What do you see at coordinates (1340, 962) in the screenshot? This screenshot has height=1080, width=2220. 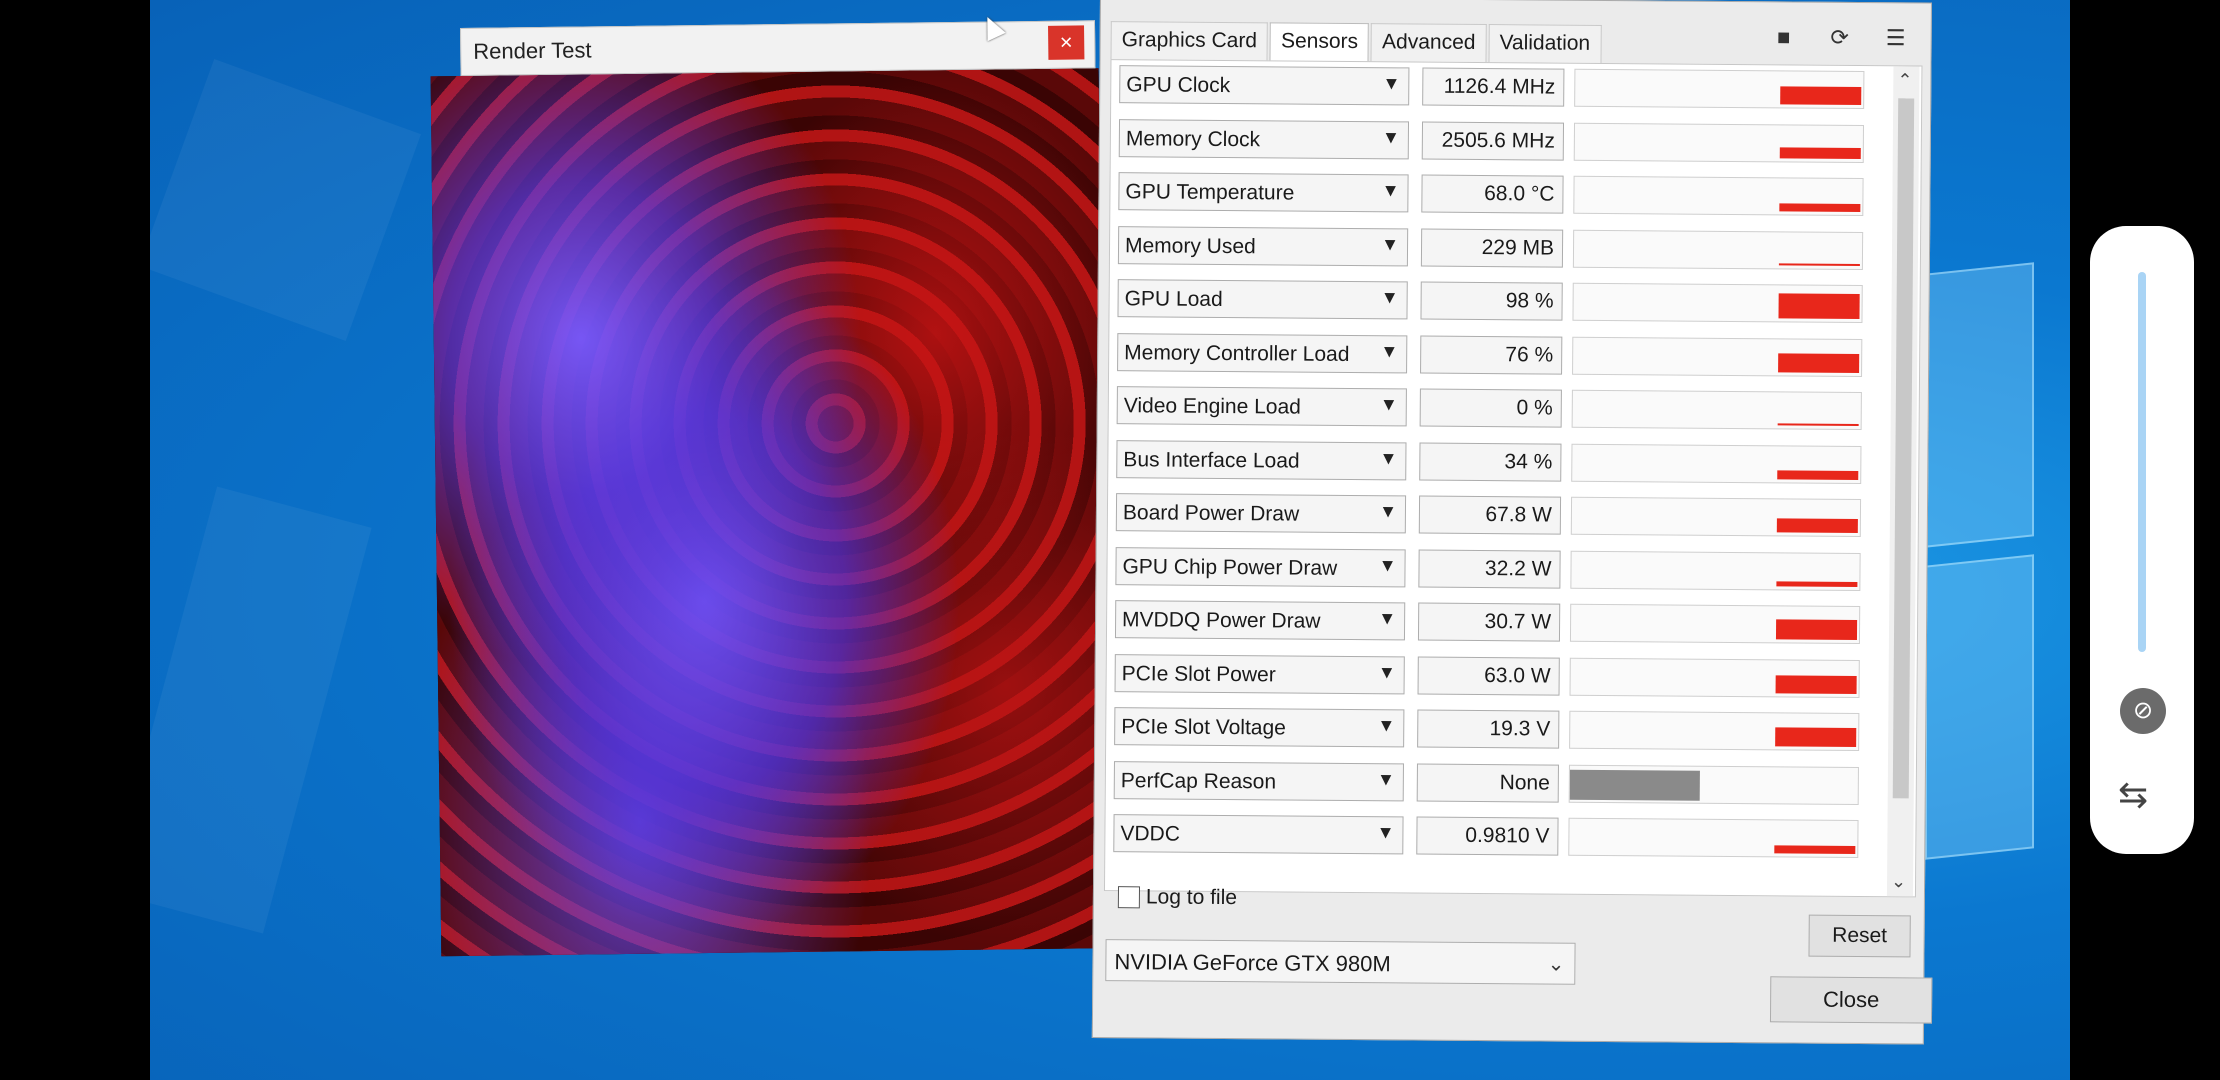 I see `gpu-select: NVIDIA GeForce GTX 980M ⌄` at bounding box center [1340, 962].